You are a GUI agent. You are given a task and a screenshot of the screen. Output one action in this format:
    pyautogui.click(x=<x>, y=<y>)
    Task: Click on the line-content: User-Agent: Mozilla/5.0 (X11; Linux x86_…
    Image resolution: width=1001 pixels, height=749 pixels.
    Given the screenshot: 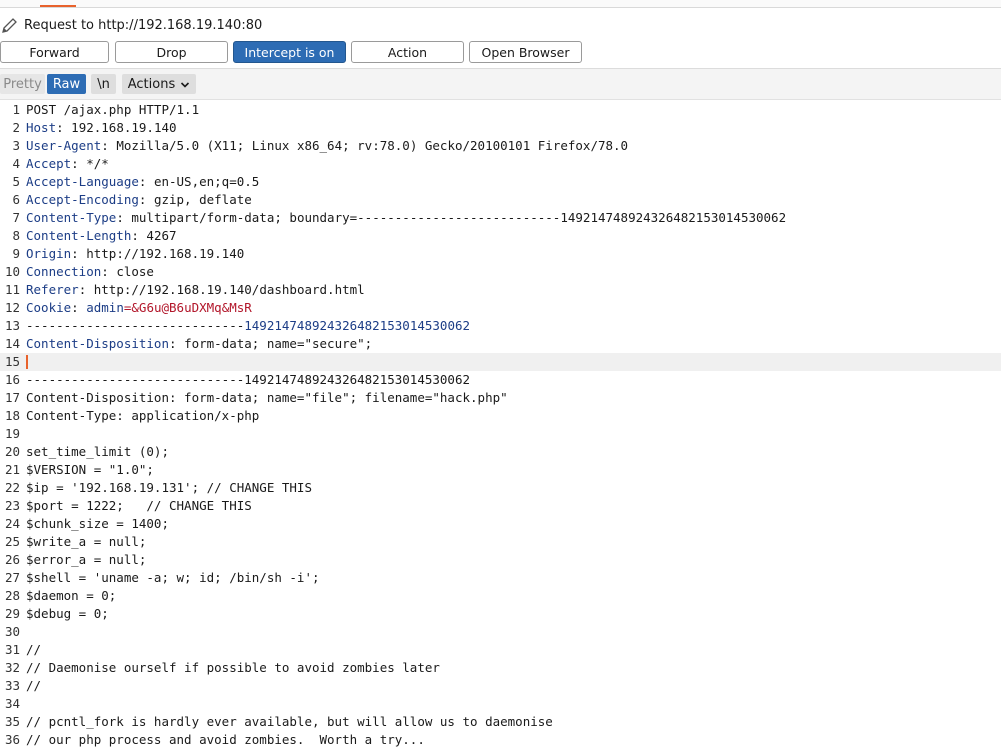 What is the action you would take?
    pyautogui.click(x=327, y=146)
    